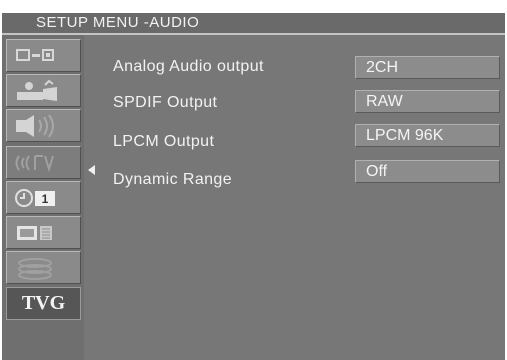 Image resolution: width=507 pixels, height=360 pixels. Describe the element at coordinates (427, 171) in the screenshot. I see `dynamic-range-value: Off` at that location.